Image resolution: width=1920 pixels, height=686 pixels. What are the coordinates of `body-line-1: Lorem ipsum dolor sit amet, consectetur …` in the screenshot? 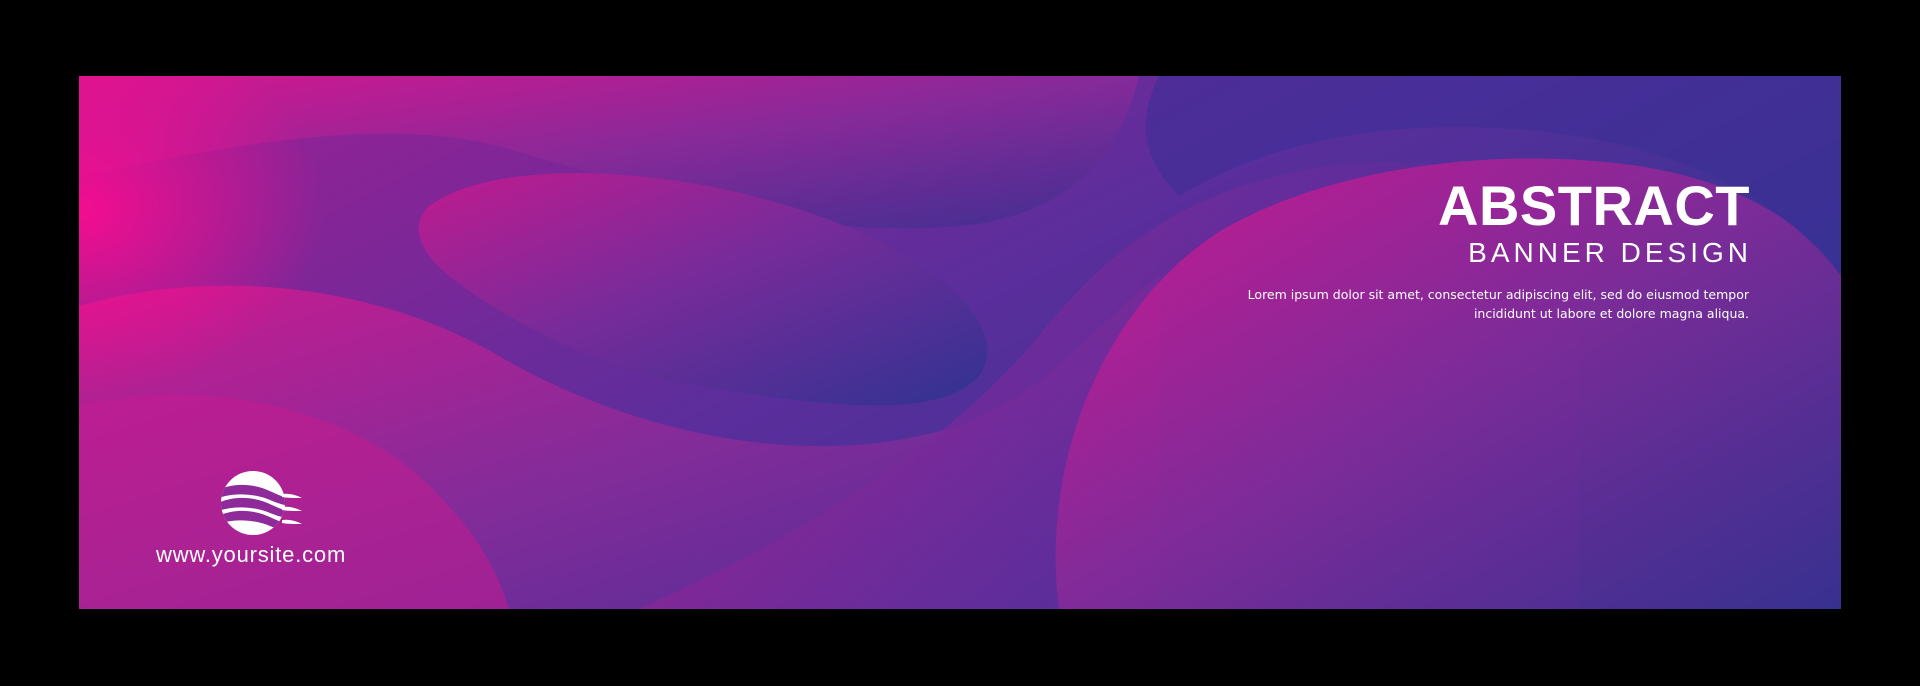 It's located at (1498, 294).